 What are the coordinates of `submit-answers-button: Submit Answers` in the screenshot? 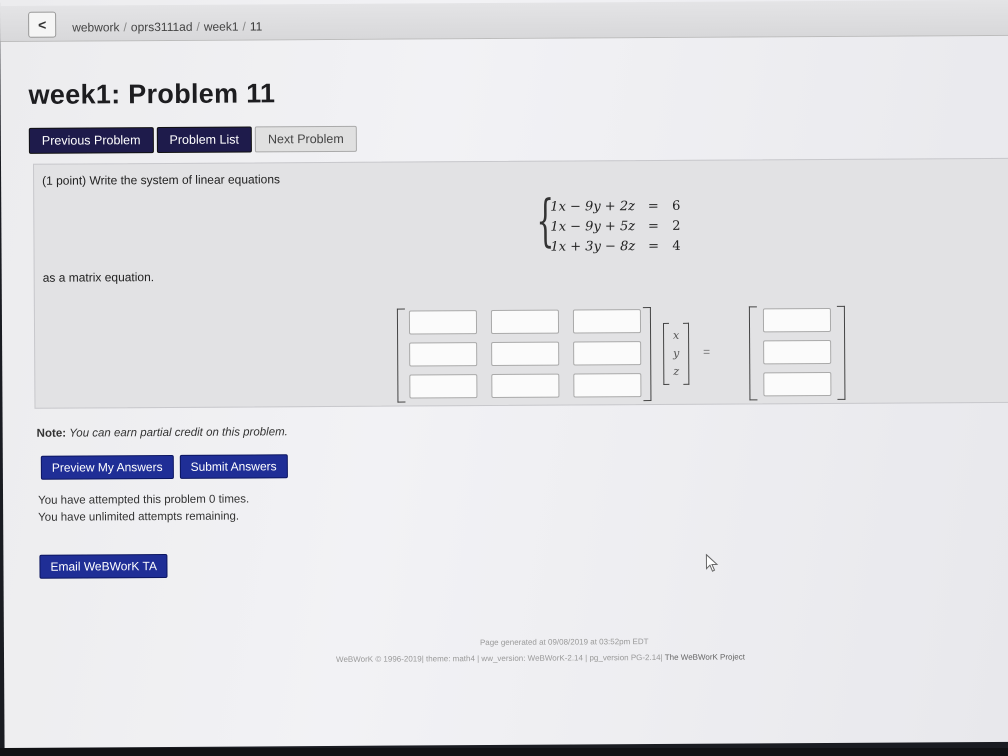 It's located at (233, 466).